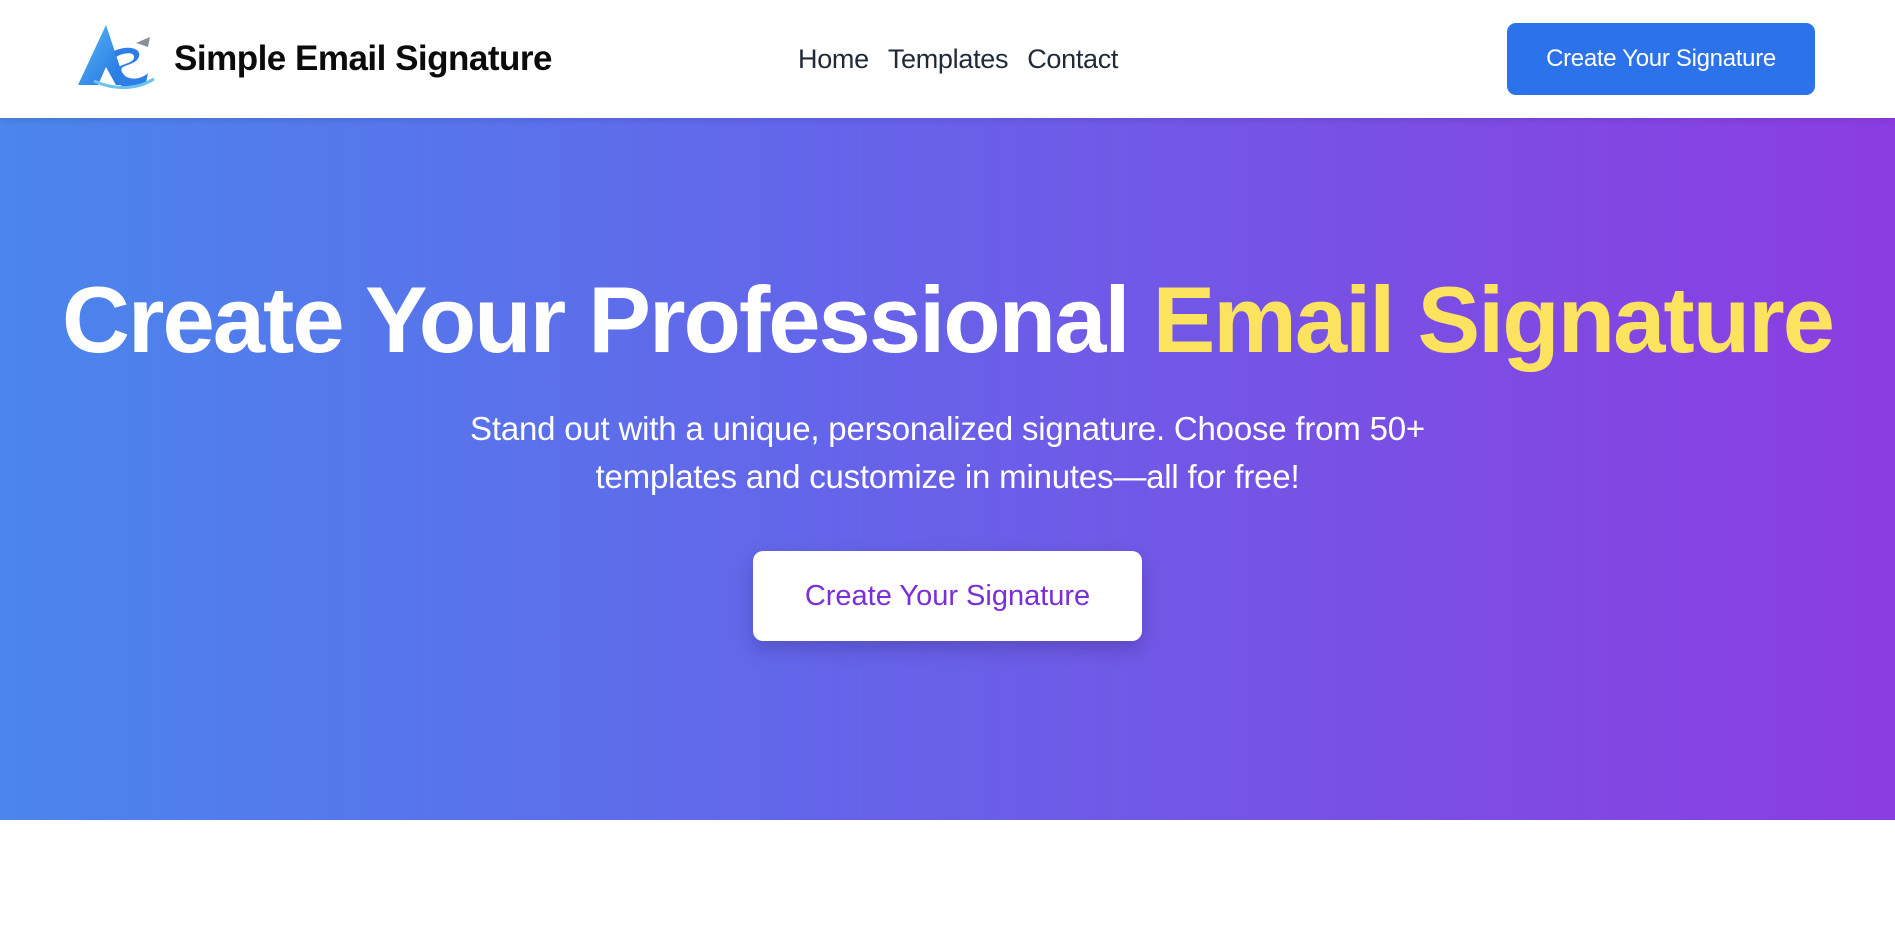 This screenshot has width=1895, height=943. I want to click on header-create-signature-button: Create Your Signature, so click(1661, 59).